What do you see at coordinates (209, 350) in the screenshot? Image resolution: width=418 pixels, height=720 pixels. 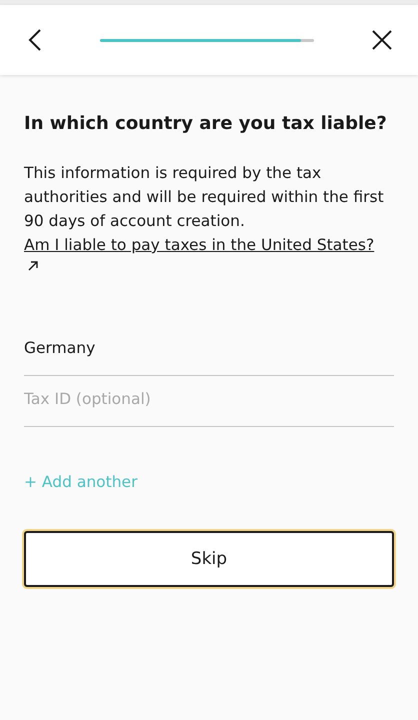 I see `country-field: Germany` at bounding box center [209, 350].